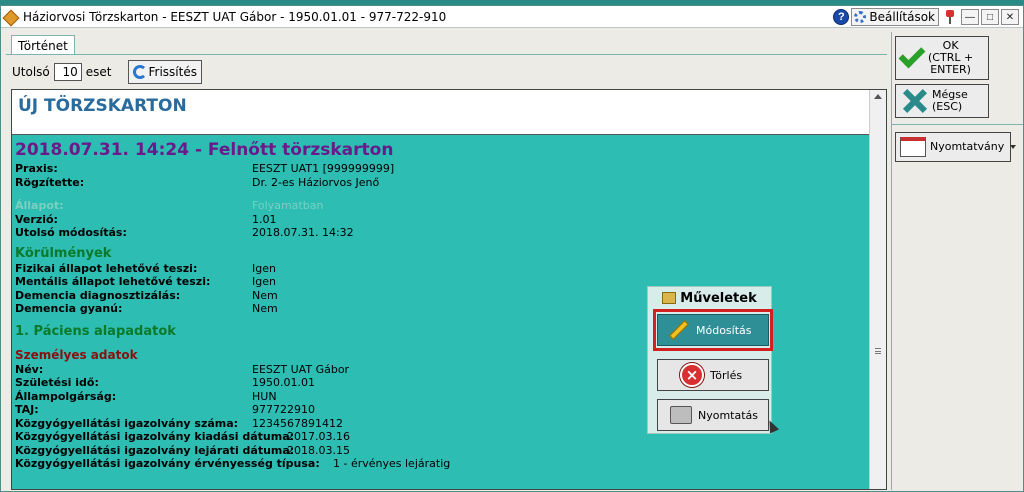  What do you see at coordinates (669, 298) in the screenshot?
I see `toolbox-icon` at bounding box center [669, 298].